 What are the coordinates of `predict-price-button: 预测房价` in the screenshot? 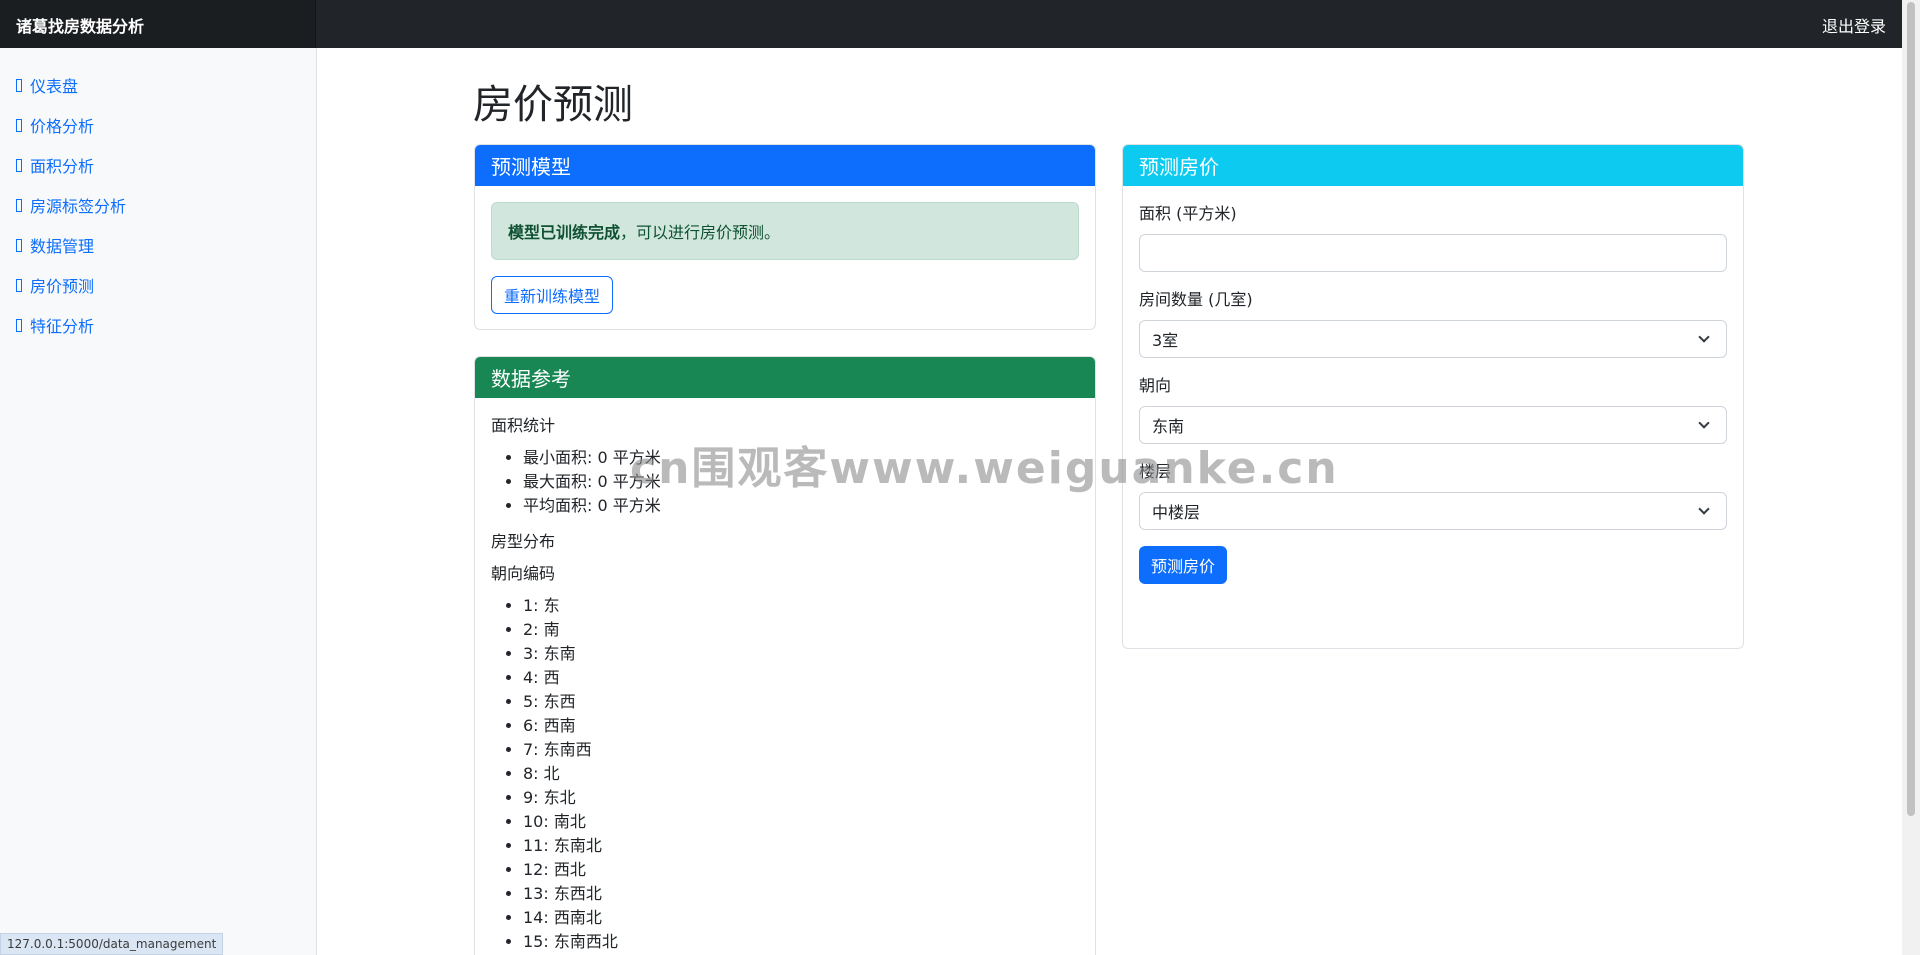 It's located at (1183, 565).